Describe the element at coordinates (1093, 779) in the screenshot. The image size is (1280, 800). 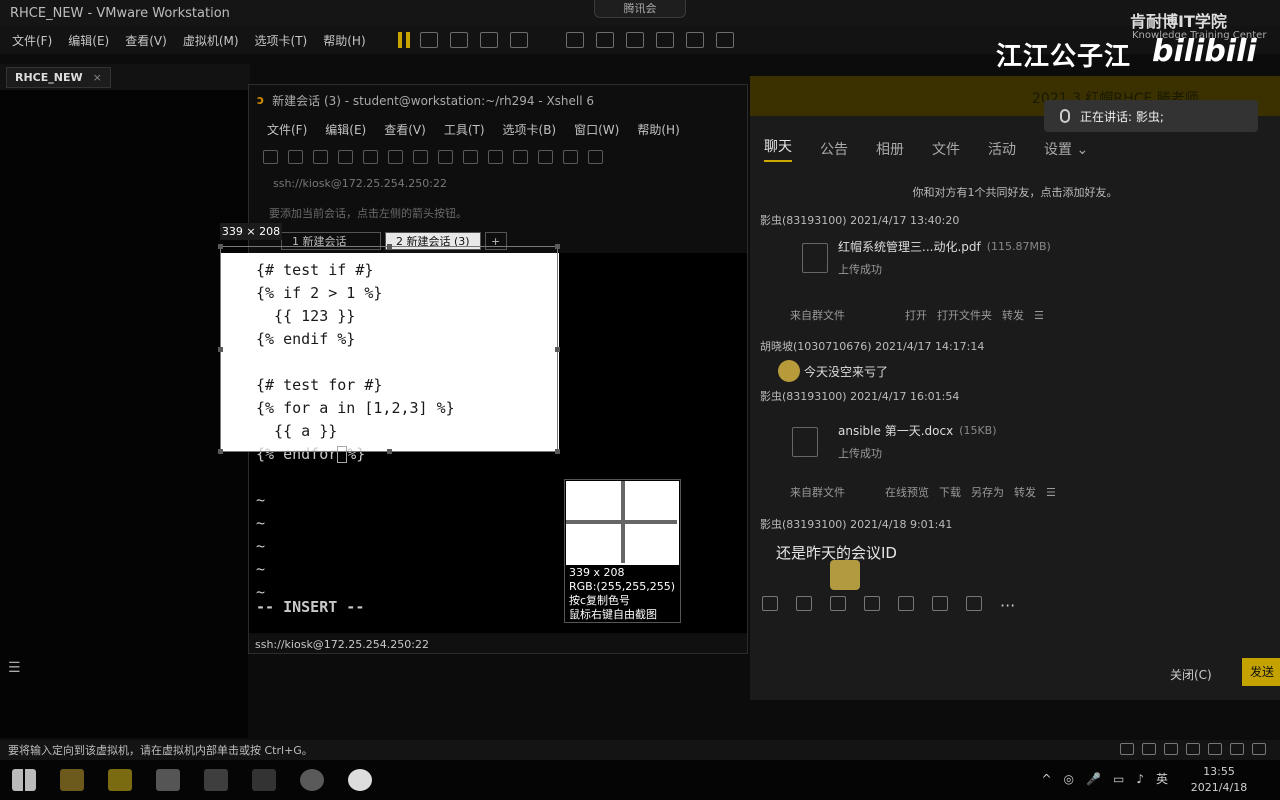
I see `microphone-icon: 🎤` at that location.